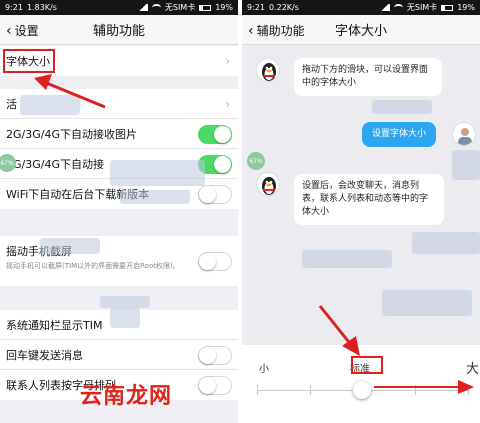 Image resolution: width=480 pixels, height=423 pixels. Describe the element at coordinates (119, 30) in the screenshot. I see `nav-bar: ‹ 设置 辅助功能` at that location.